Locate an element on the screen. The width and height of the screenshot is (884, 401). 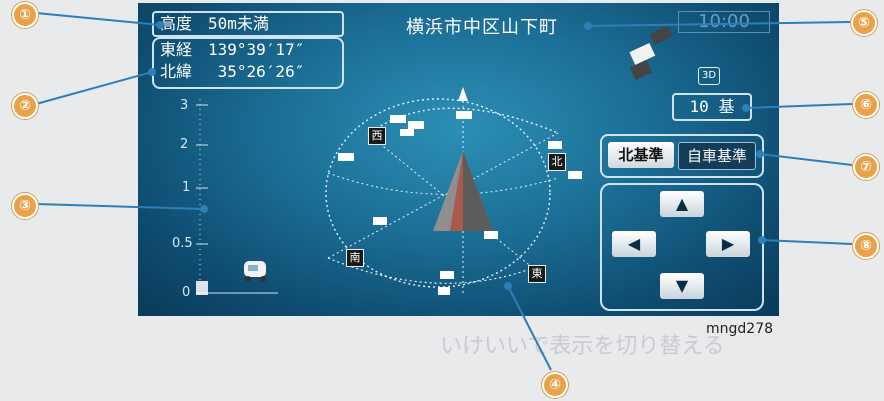
callout-2: ② is located at coordinates (25, 106).